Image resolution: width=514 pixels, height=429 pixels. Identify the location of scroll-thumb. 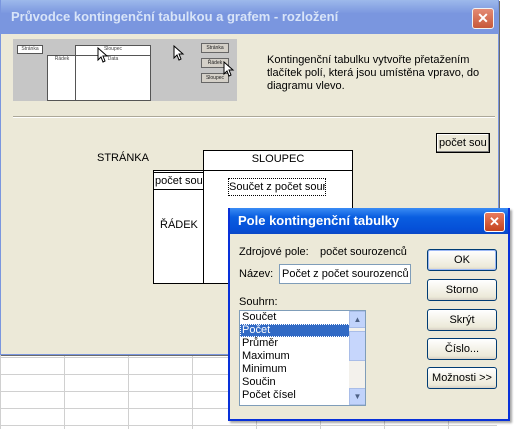
(357, 346).